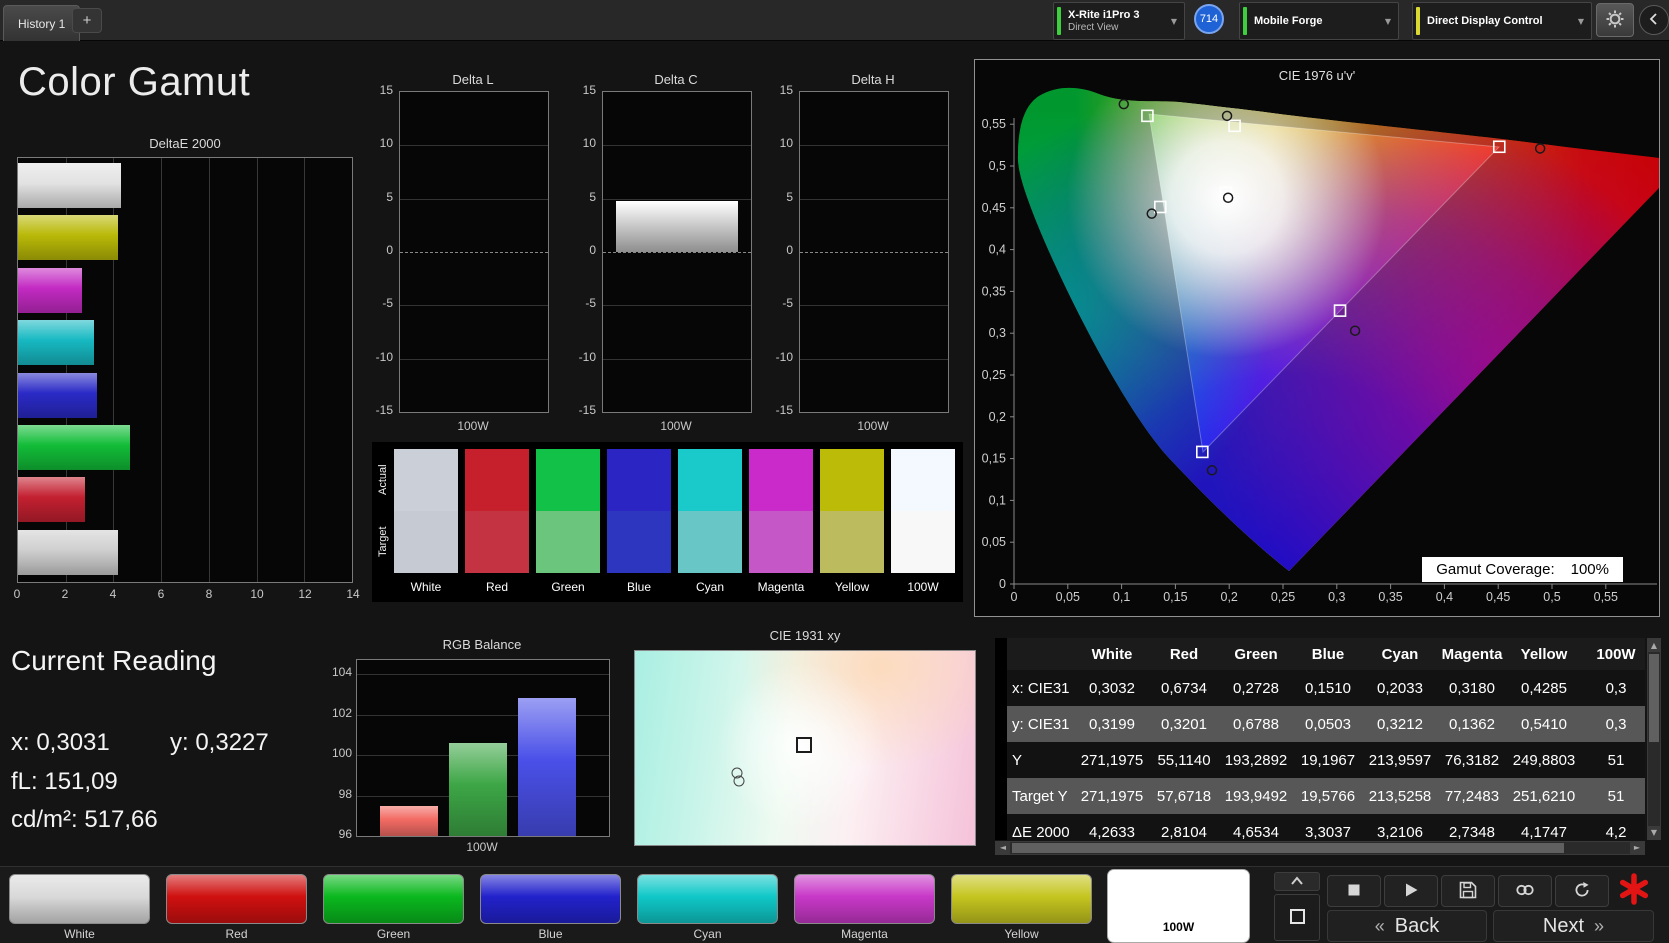  I want to click on bottom-swatch-green: Green, so click(393, 907).